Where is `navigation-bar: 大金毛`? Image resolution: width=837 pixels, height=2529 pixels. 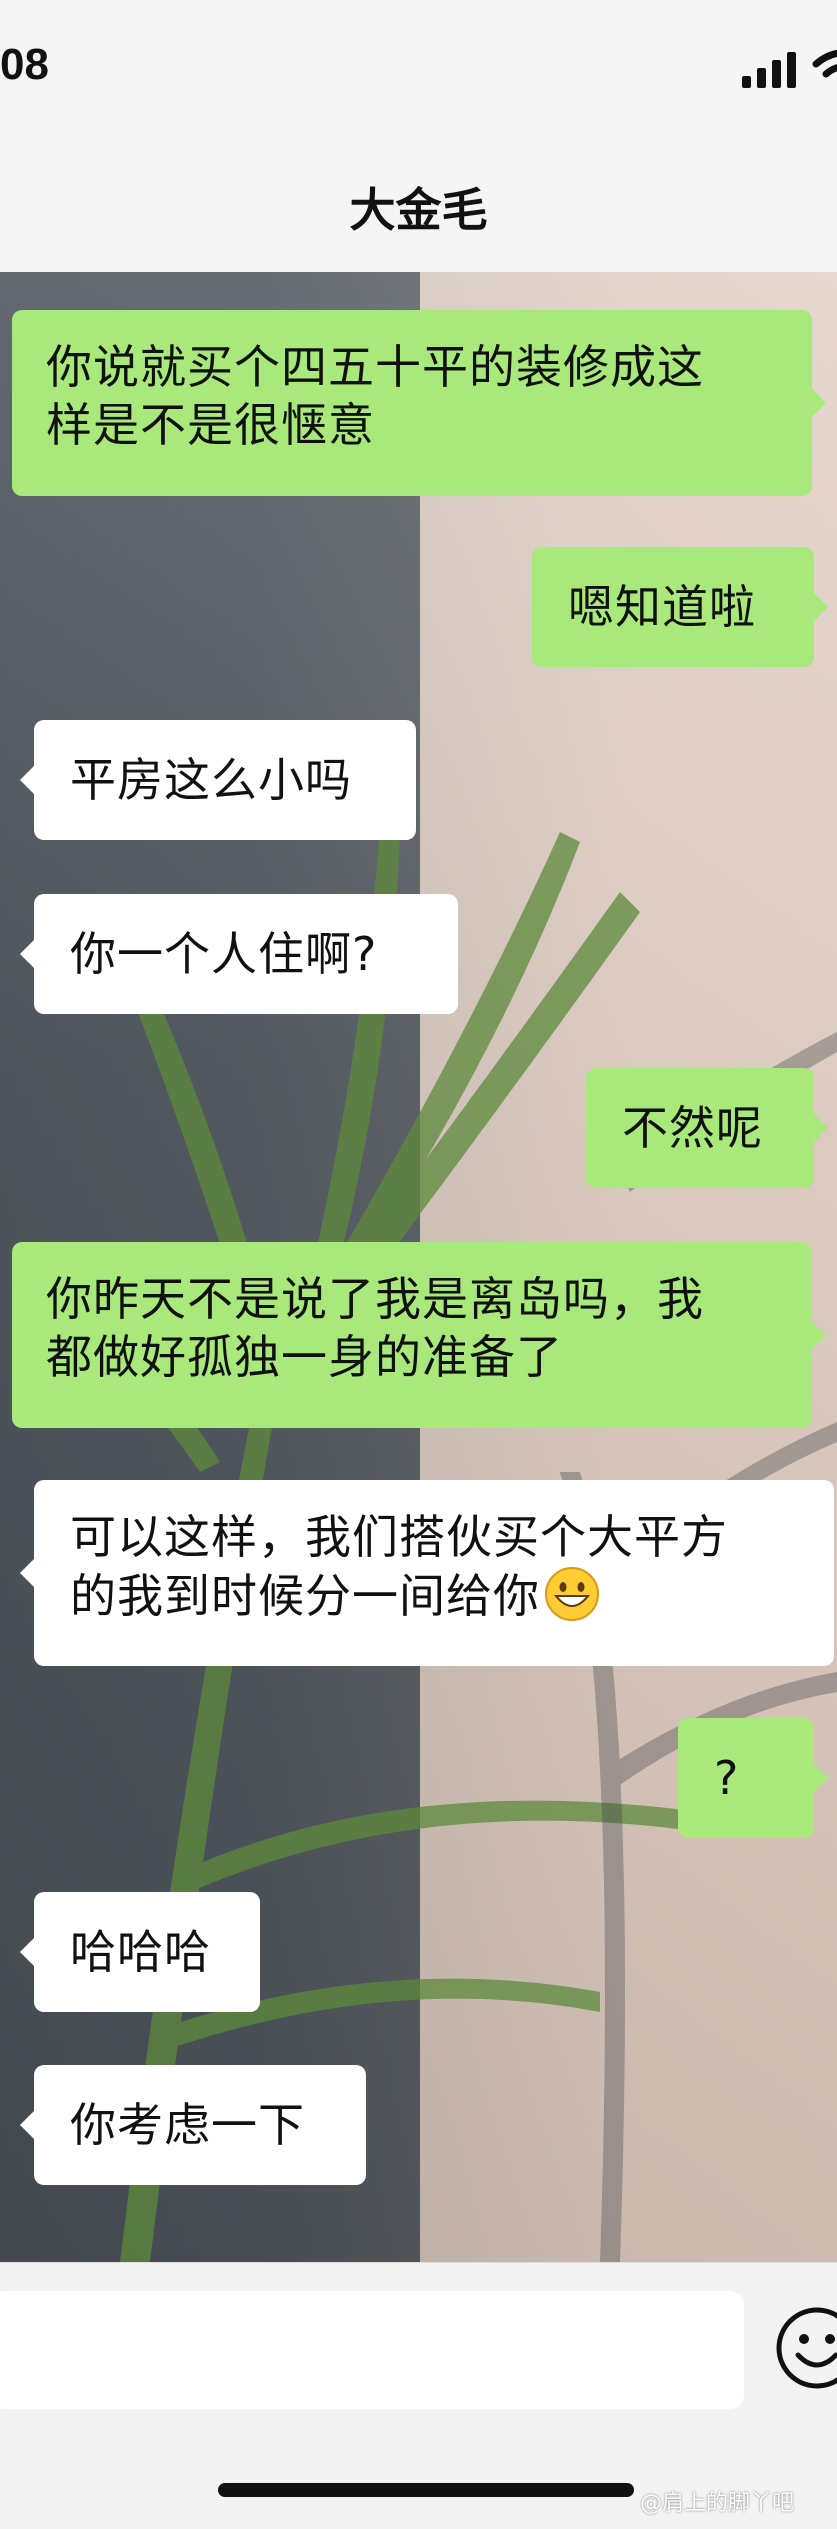 navigation-bar: 大金毛 is located at coordinates (418, 206).